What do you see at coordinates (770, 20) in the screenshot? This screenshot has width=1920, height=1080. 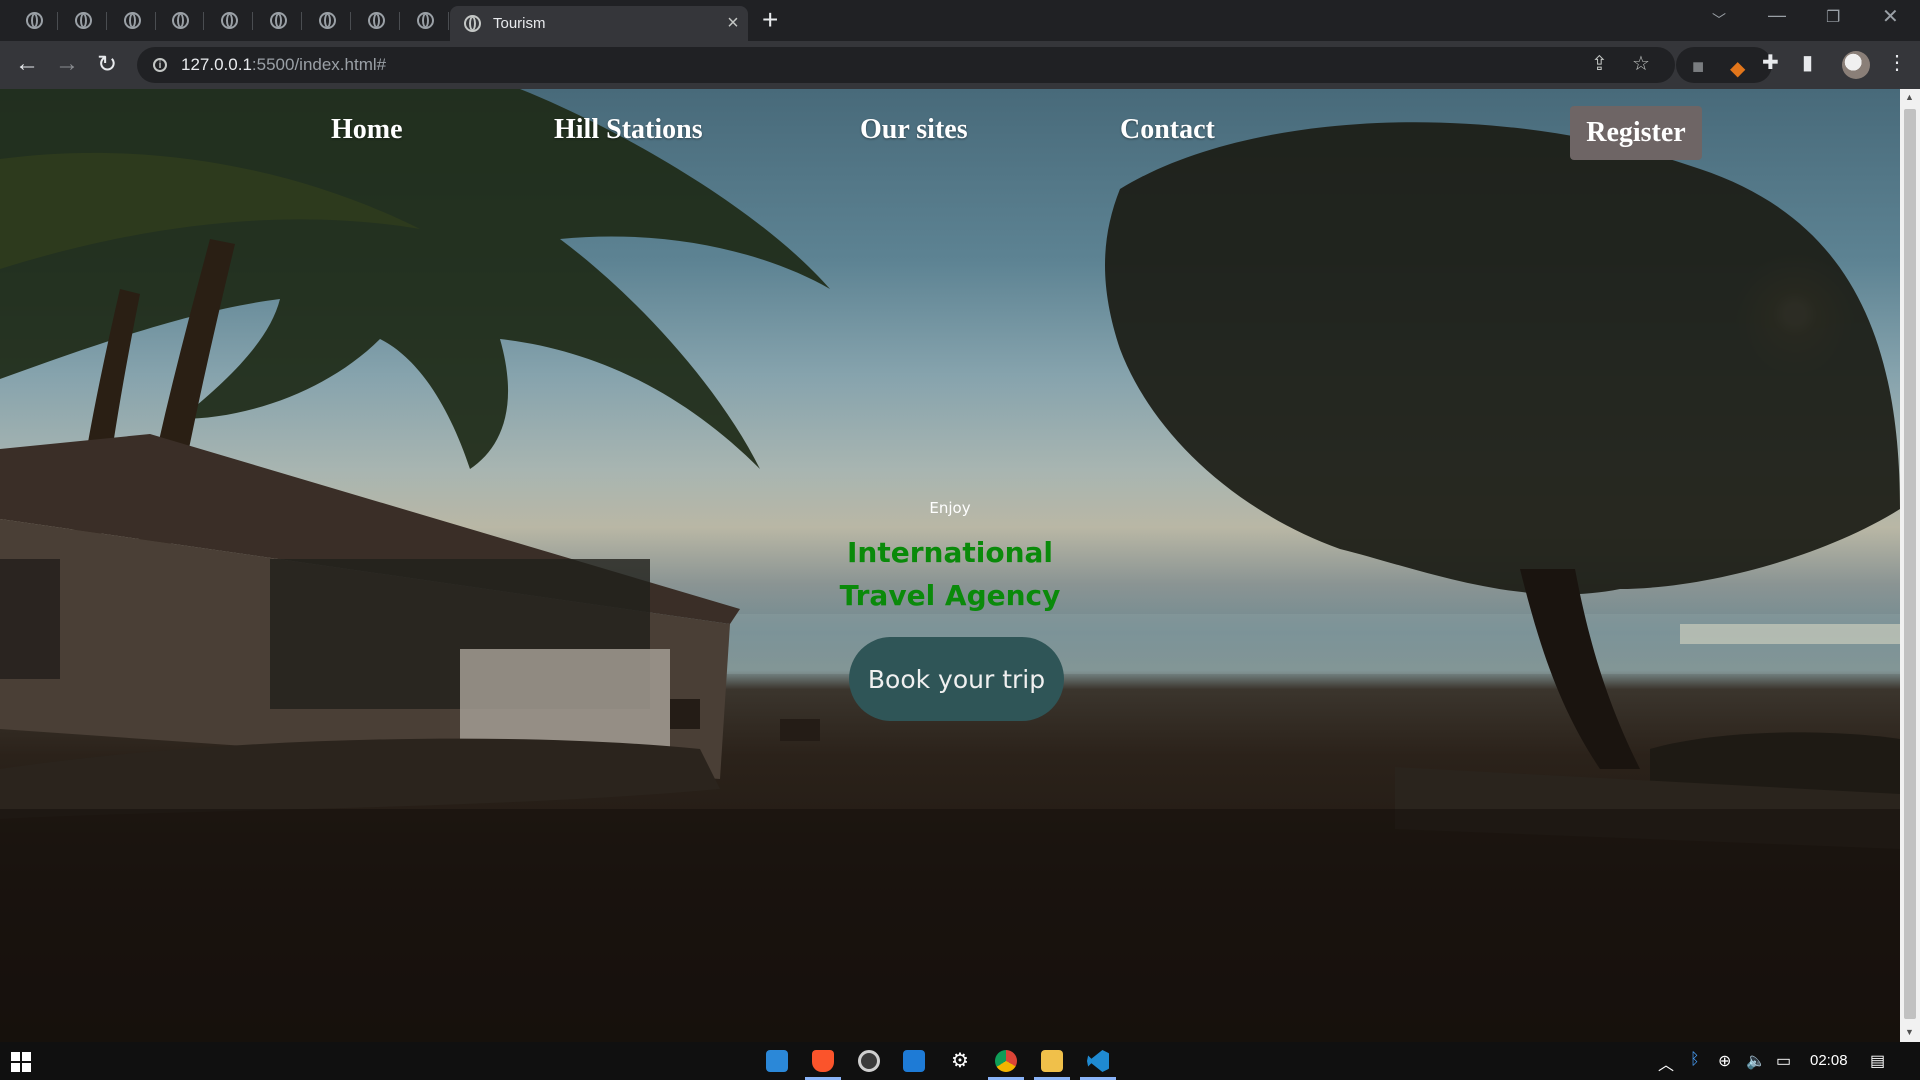 I see `new-tab-button: +` at bounding box center [770, 20].